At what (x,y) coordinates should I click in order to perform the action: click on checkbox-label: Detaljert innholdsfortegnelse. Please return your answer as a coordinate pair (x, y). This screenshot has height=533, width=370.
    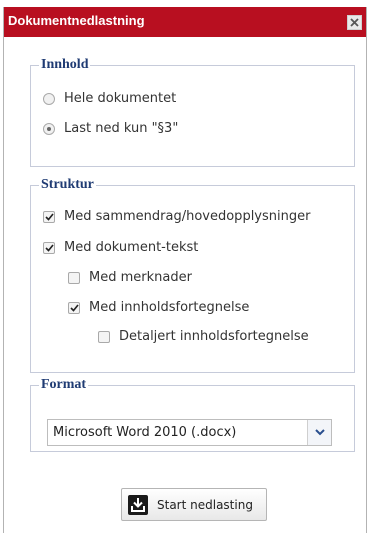
    Looking at the image, I should click on (214, 336).